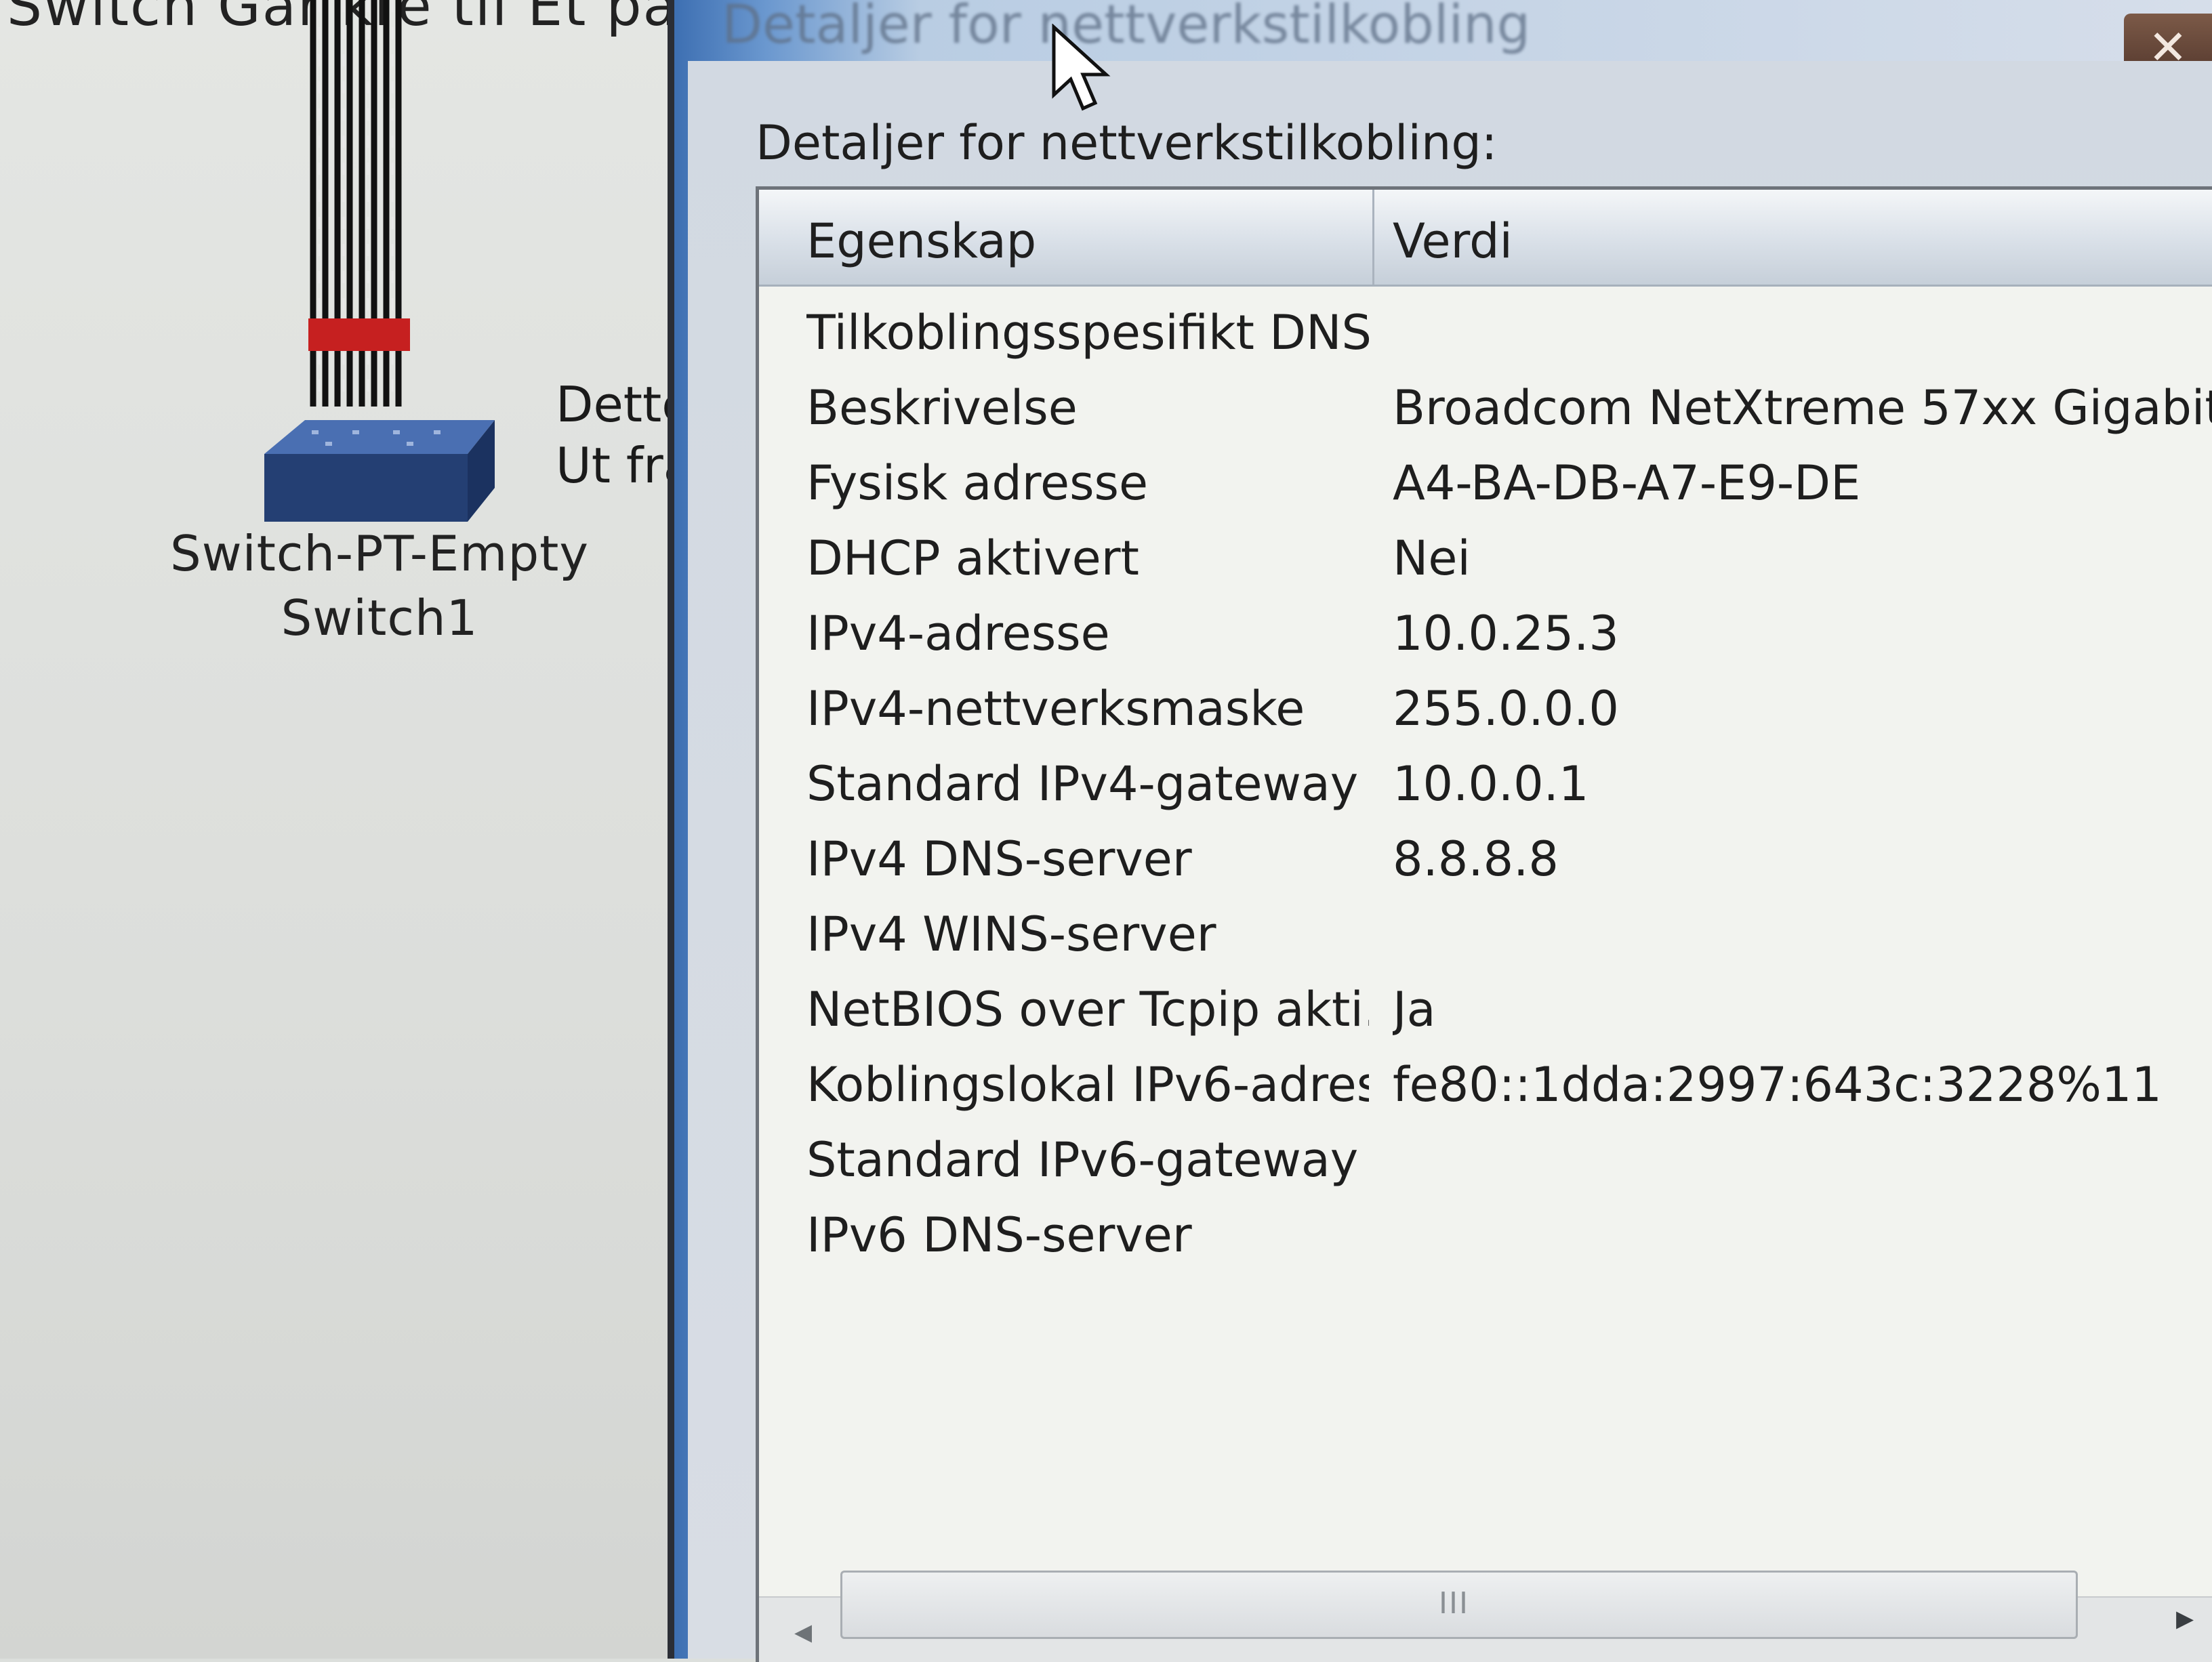 The height and width of the screenshot is (1662, 2212). I want to click on mouse-cursor-icon, so click(1081, 67).